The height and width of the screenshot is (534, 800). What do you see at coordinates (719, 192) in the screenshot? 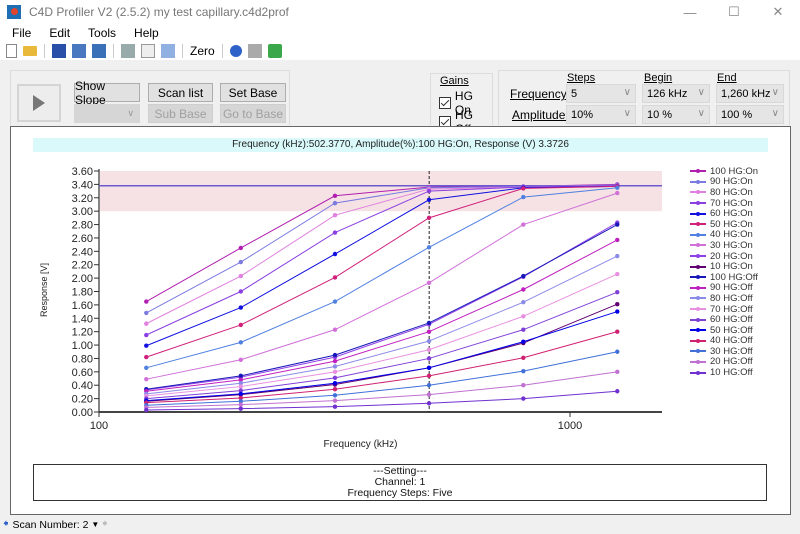
I see `legend-item: 80 HG:On` at bounding box center [719, 192].